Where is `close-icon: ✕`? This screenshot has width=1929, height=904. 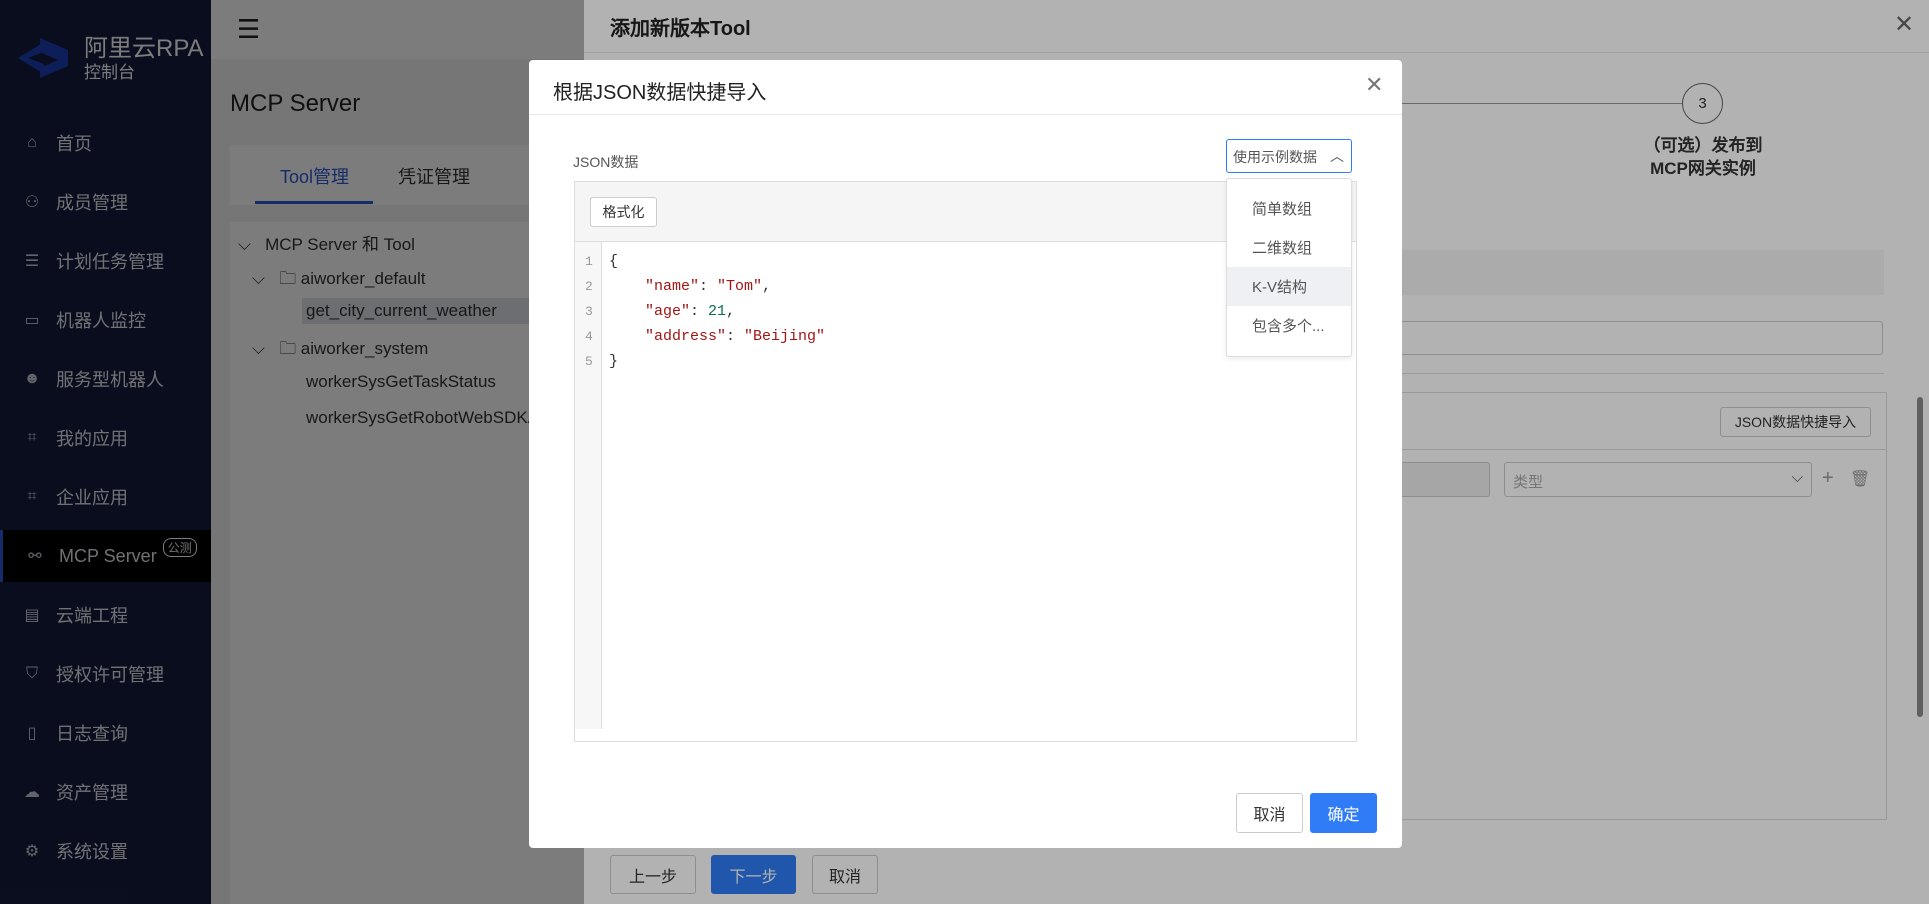 close-icon: ✕ is located at coordinates (1374, 85).